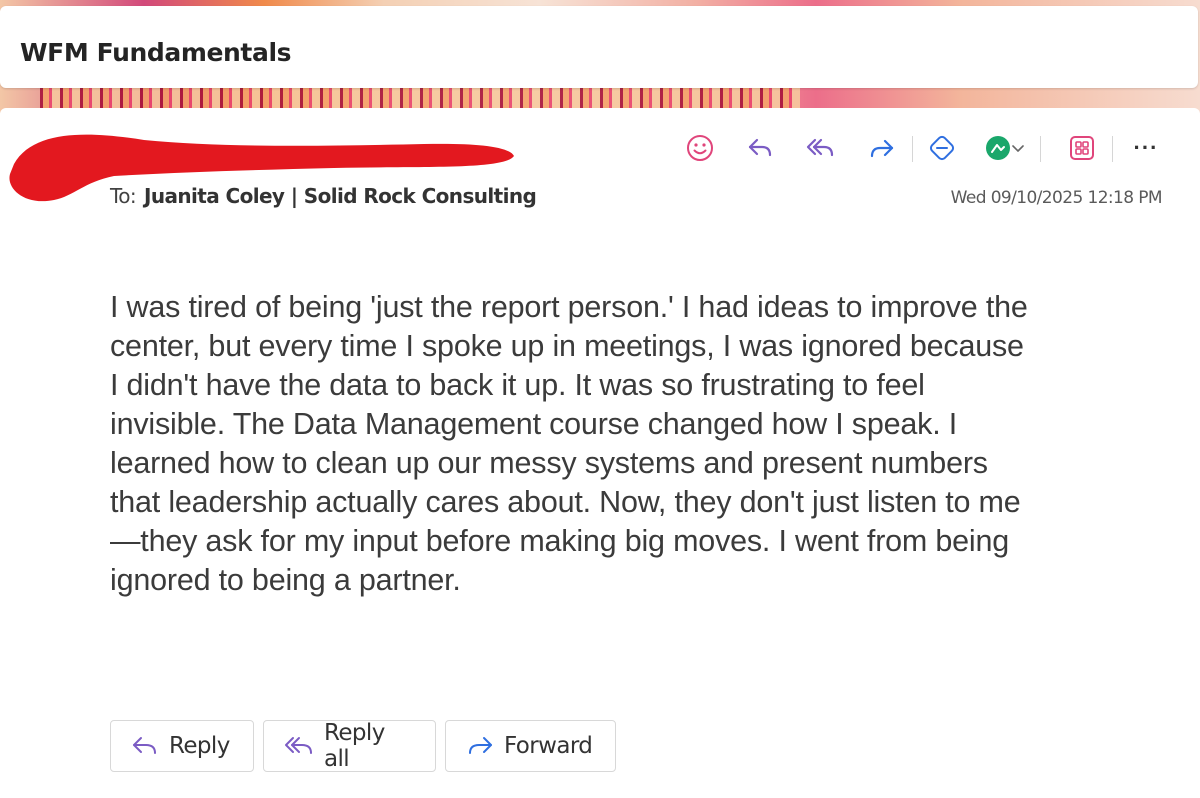 The height and width of the screenshot is (798, 1200). What do you see at coordinates (354, 746) in the screenshot?
I see `reply-all-button-label: Reply all` at bounding box center [354, 746].